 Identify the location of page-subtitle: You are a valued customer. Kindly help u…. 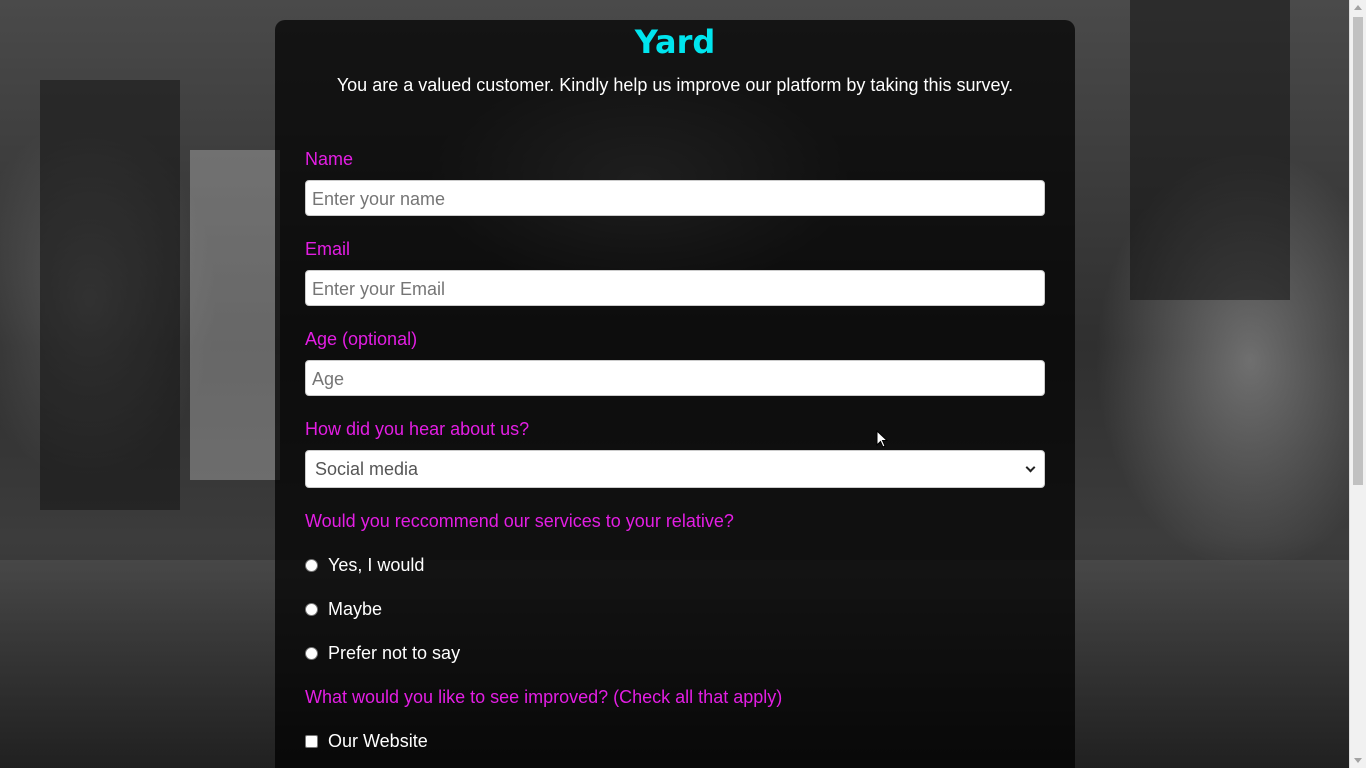
(675, 85).